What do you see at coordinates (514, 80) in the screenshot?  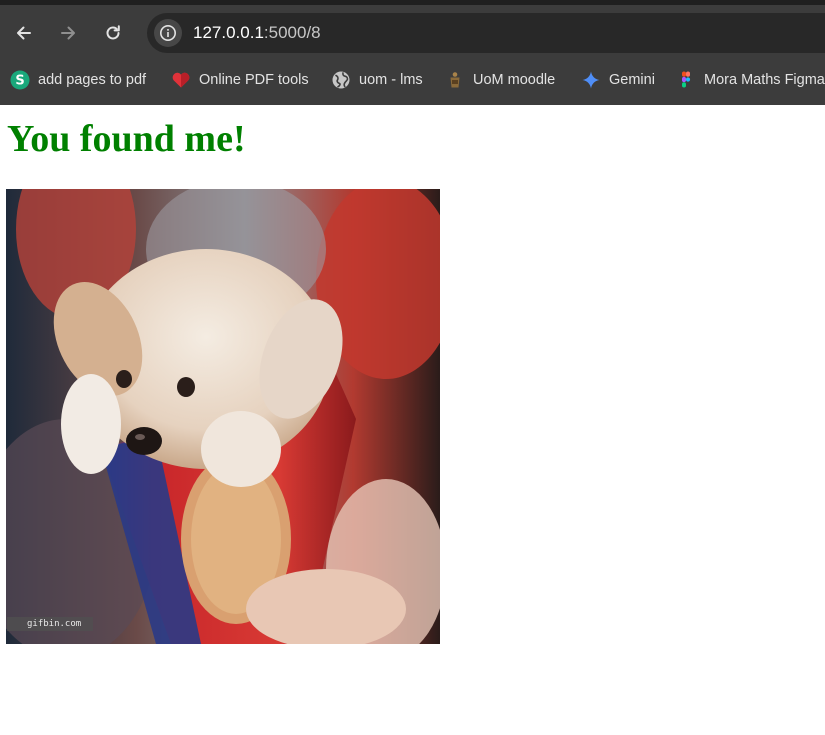 I see `bookmark-label: UoM moodle` at bounding box center [514, 80].